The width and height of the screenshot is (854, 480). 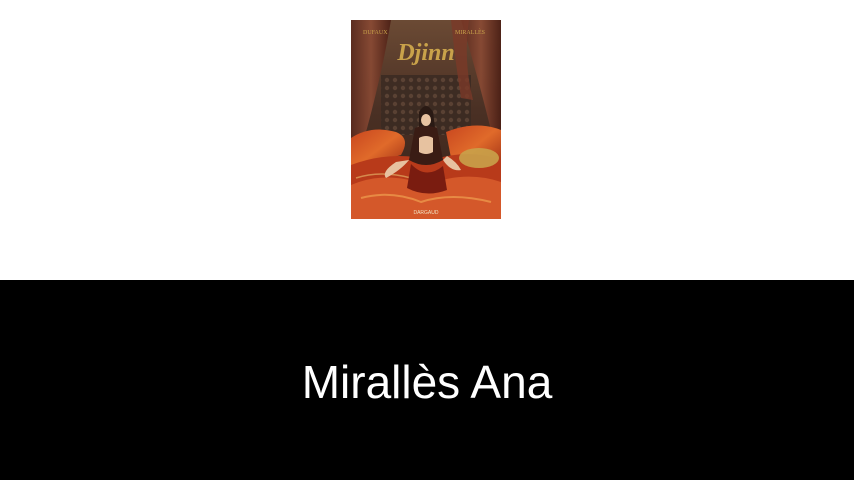 I want to click on cover-title: Djinn, so click(x=425, y=53).